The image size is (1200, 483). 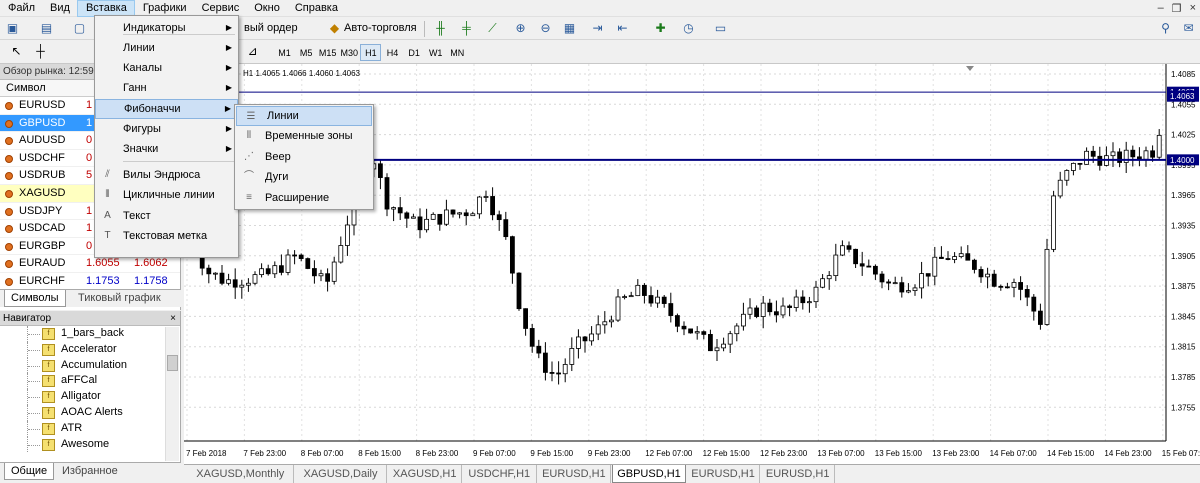 I want to click on navigator-item: f Awesome, so click(x=90, y=444).